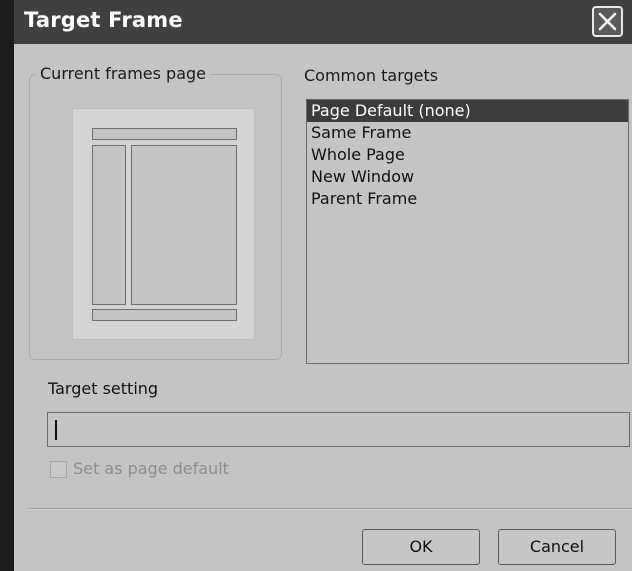  What do you see at coordinates (103, 20) in the screenshot?
I see `dialog-title: Target Frame` at bounding box center [103, 20].